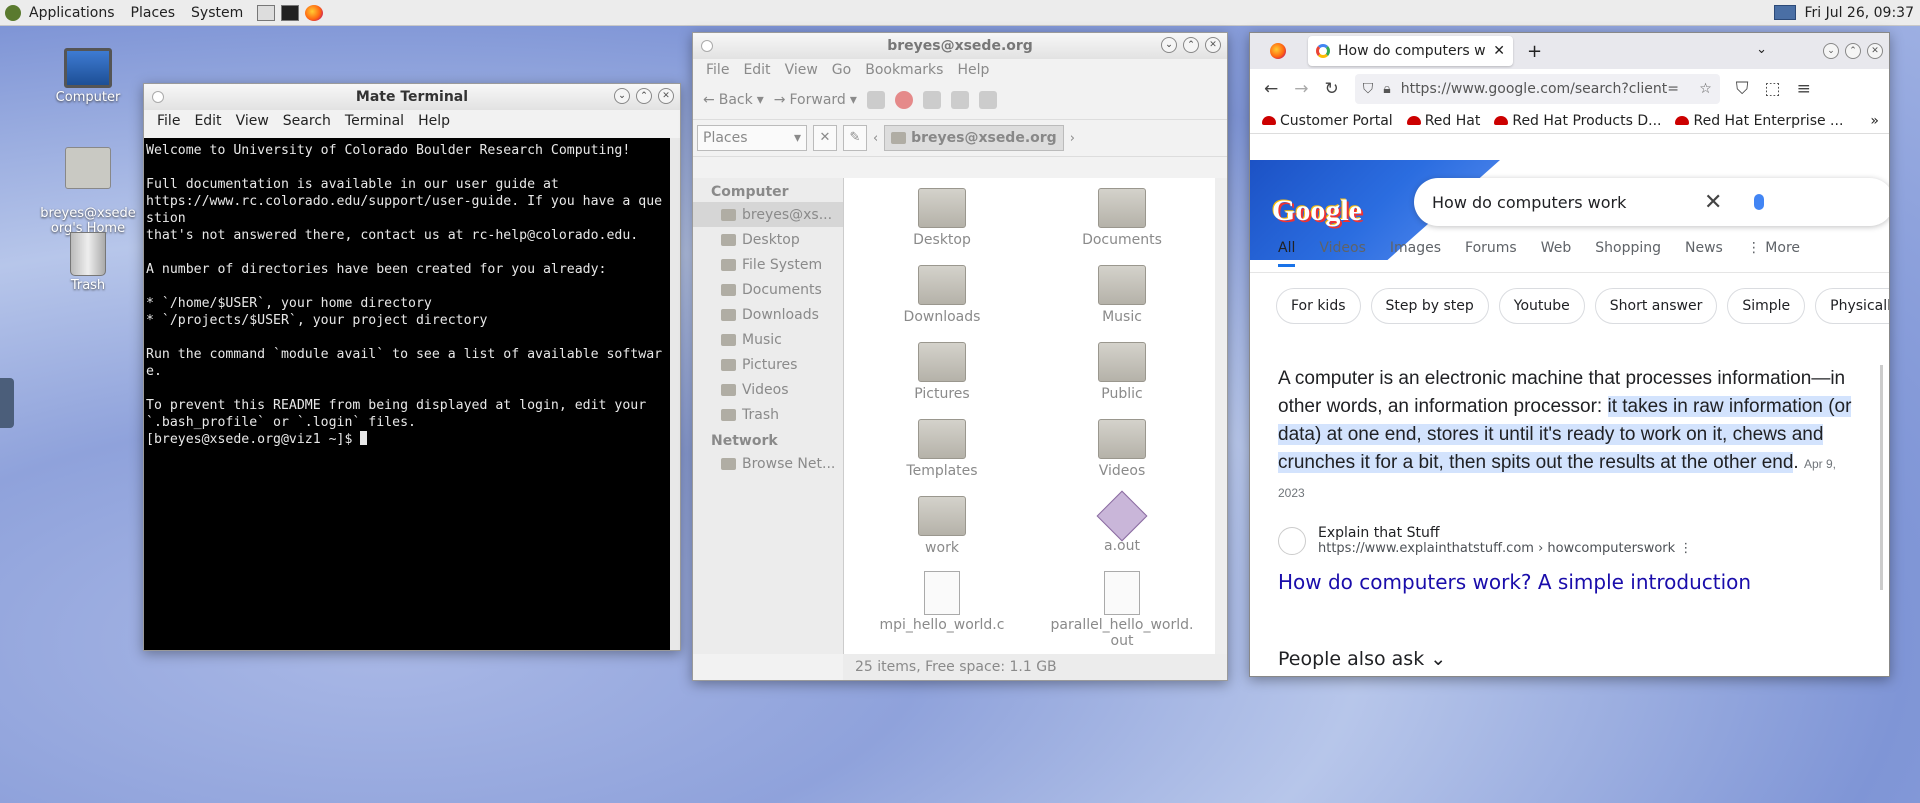  What do you see at coordinates (1556, 253) in the screenshot?
I see `tab-web: Web` at bounding box center [1556, 253].